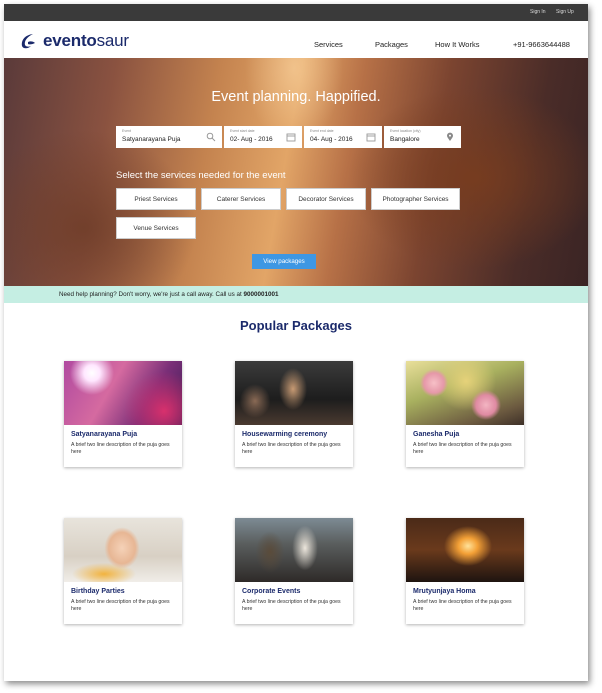 This screenshot has width=602, height=693. What do you see at coordinates (98, 591) in the screenshot?
I see `package-name: Birthday Parties` at bounding box center [98, 591].